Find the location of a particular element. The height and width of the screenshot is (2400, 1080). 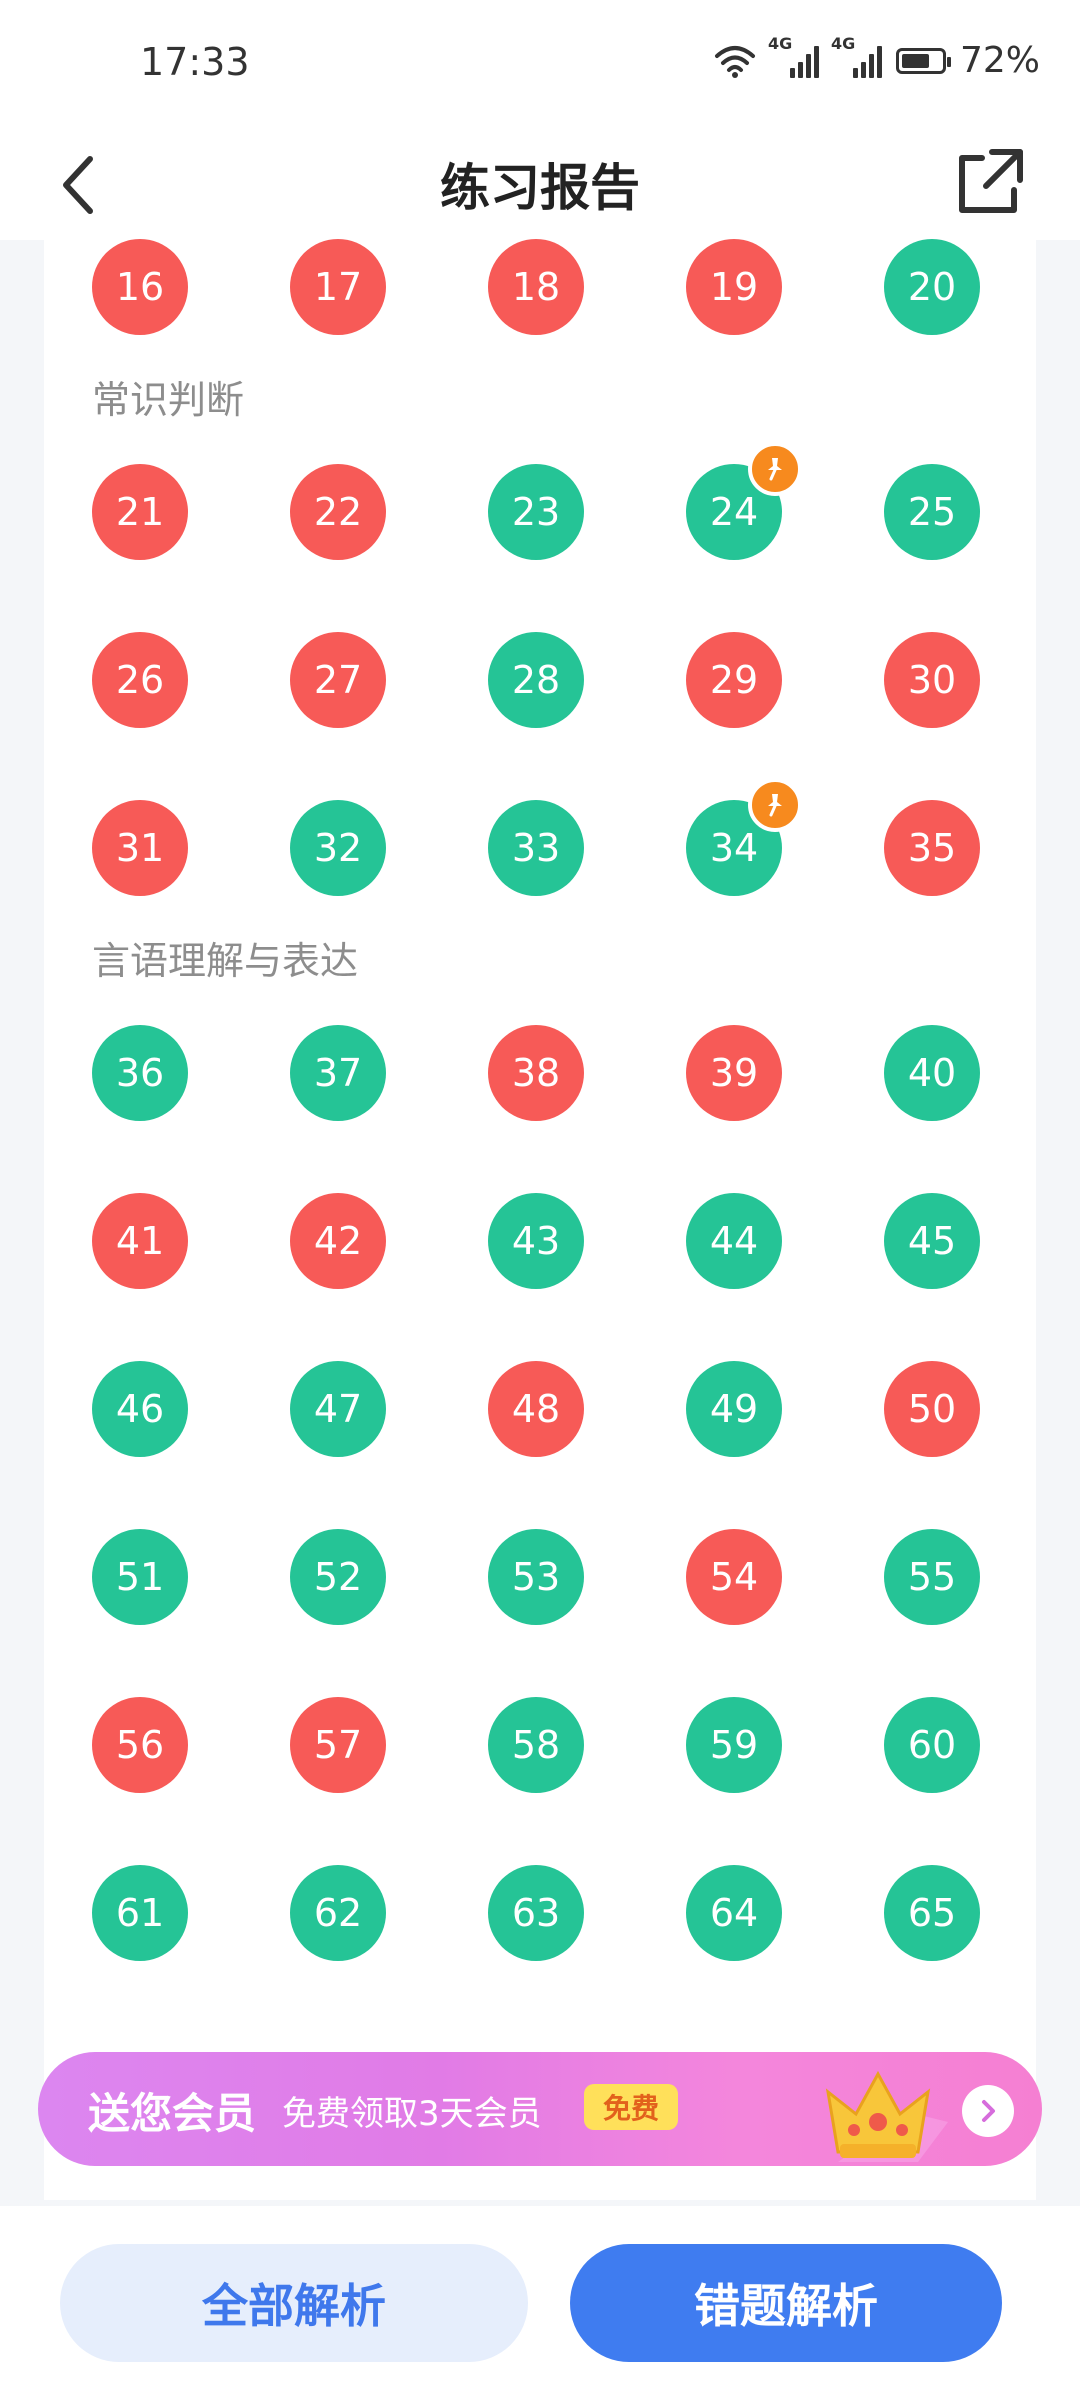

signal-icon-2: 4G is located at coordinates (856, 56).